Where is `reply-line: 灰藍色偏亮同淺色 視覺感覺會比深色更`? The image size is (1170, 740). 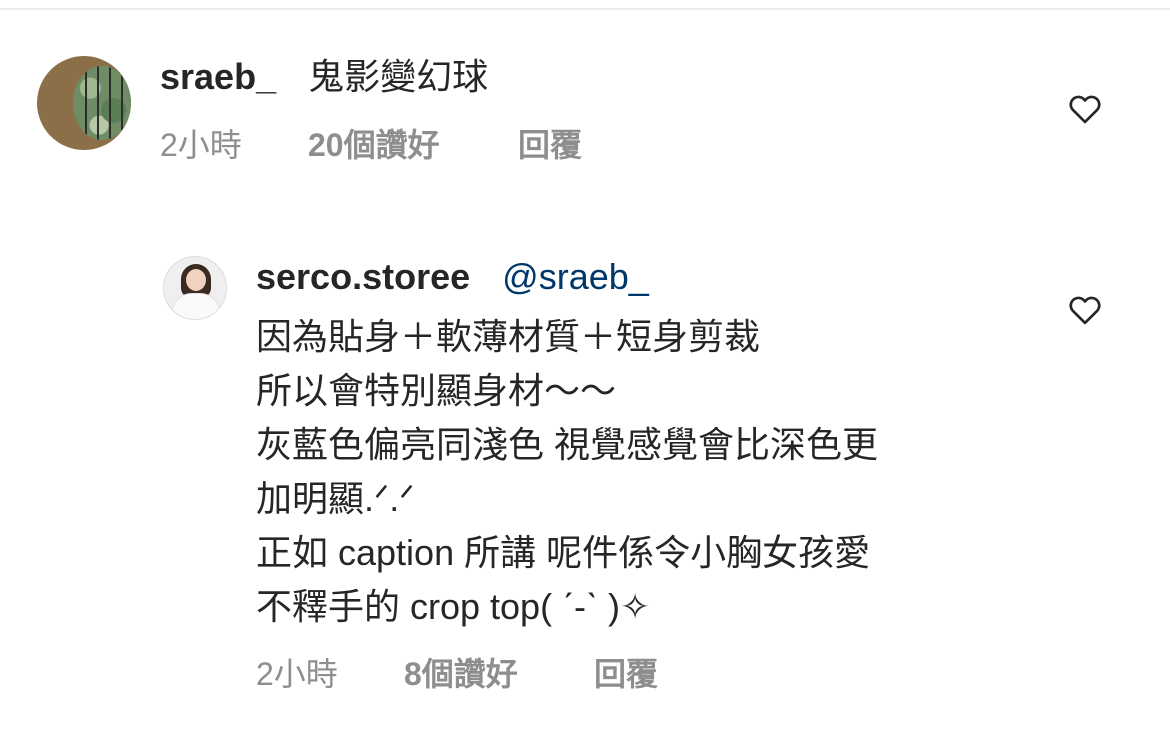
reply-line: 灰藍色偏亮同淺色 視覺感覺會比深色更 is located at coordinates (567, 444).